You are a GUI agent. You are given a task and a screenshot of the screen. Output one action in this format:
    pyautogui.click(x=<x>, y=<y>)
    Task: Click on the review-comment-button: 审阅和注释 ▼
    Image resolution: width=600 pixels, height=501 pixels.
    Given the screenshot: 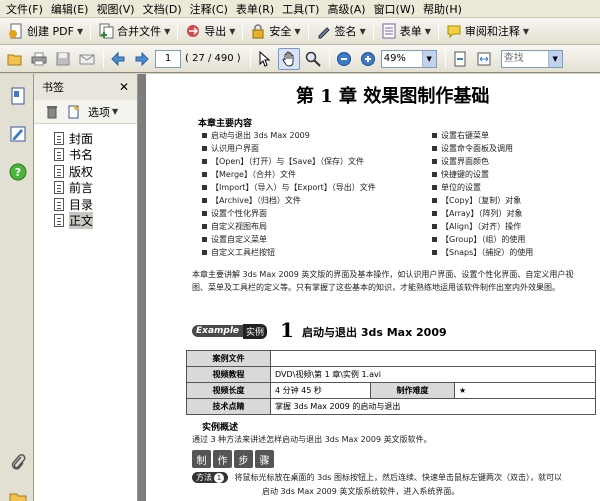 What is the action you would take?
    pyautogui.click(x=487, y=31)
    